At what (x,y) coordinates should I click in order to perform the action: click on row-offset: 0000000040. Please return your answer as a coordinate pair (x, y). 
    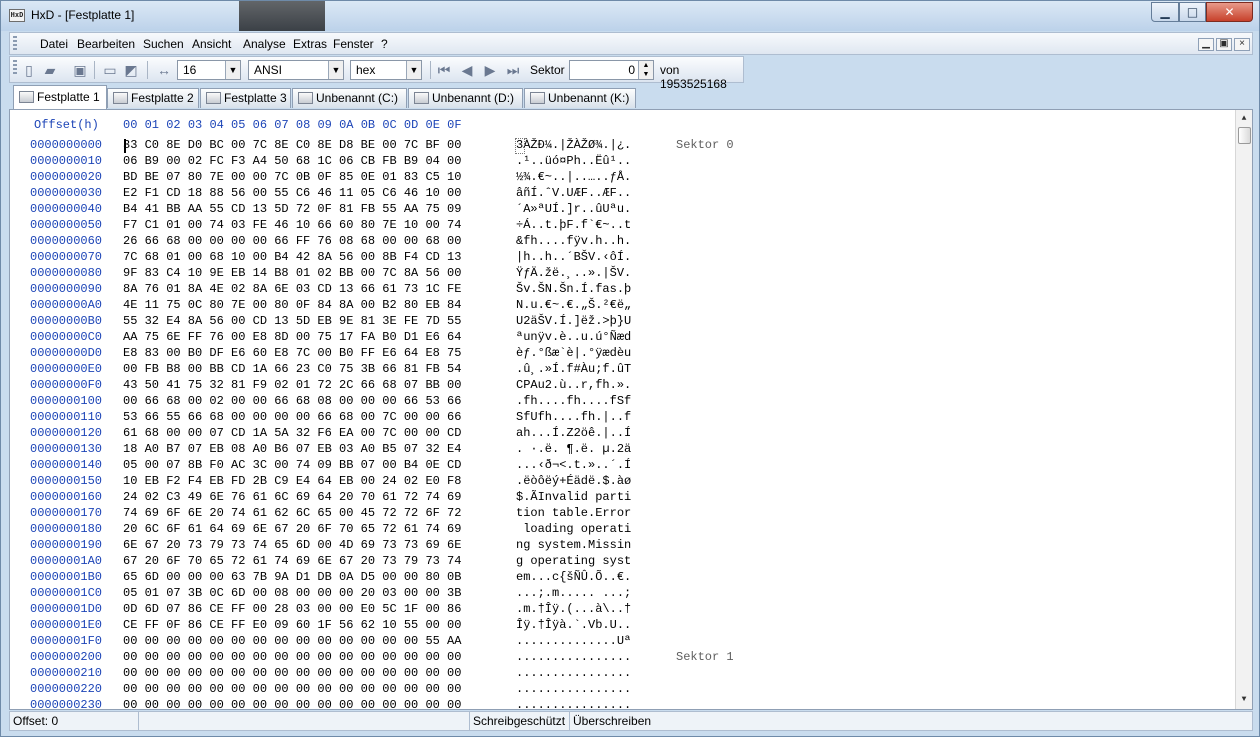
    Looking at the image, I should click on (66, 209).